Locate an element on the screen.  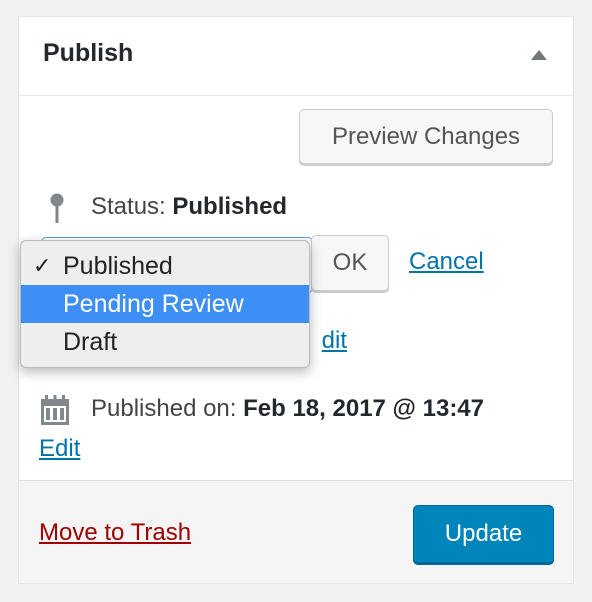
move-to-trash-link: Move to Trash is located at coordinates (115, 533).